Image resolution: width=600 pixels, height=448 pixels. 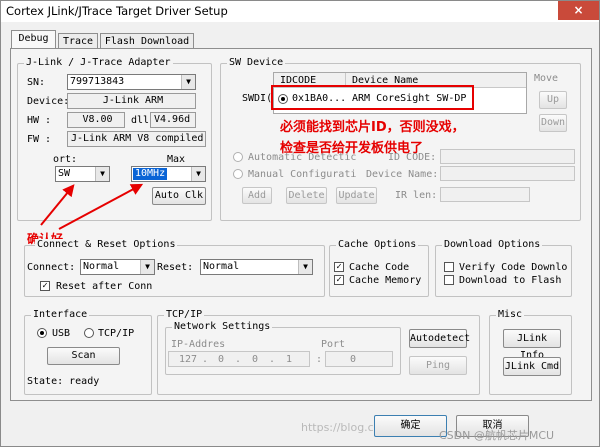 I want to click on ip-address-field: 127 . 0 . 0 . 1, so click(x=239, y=359).